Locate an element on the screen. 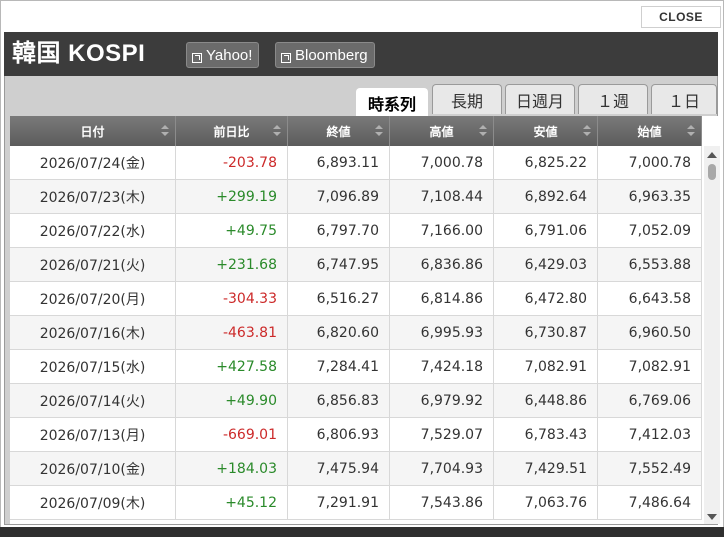 This screenshot has height=537, width=724. cell-low: 6,791.06 is located at coordinates (546, 231).